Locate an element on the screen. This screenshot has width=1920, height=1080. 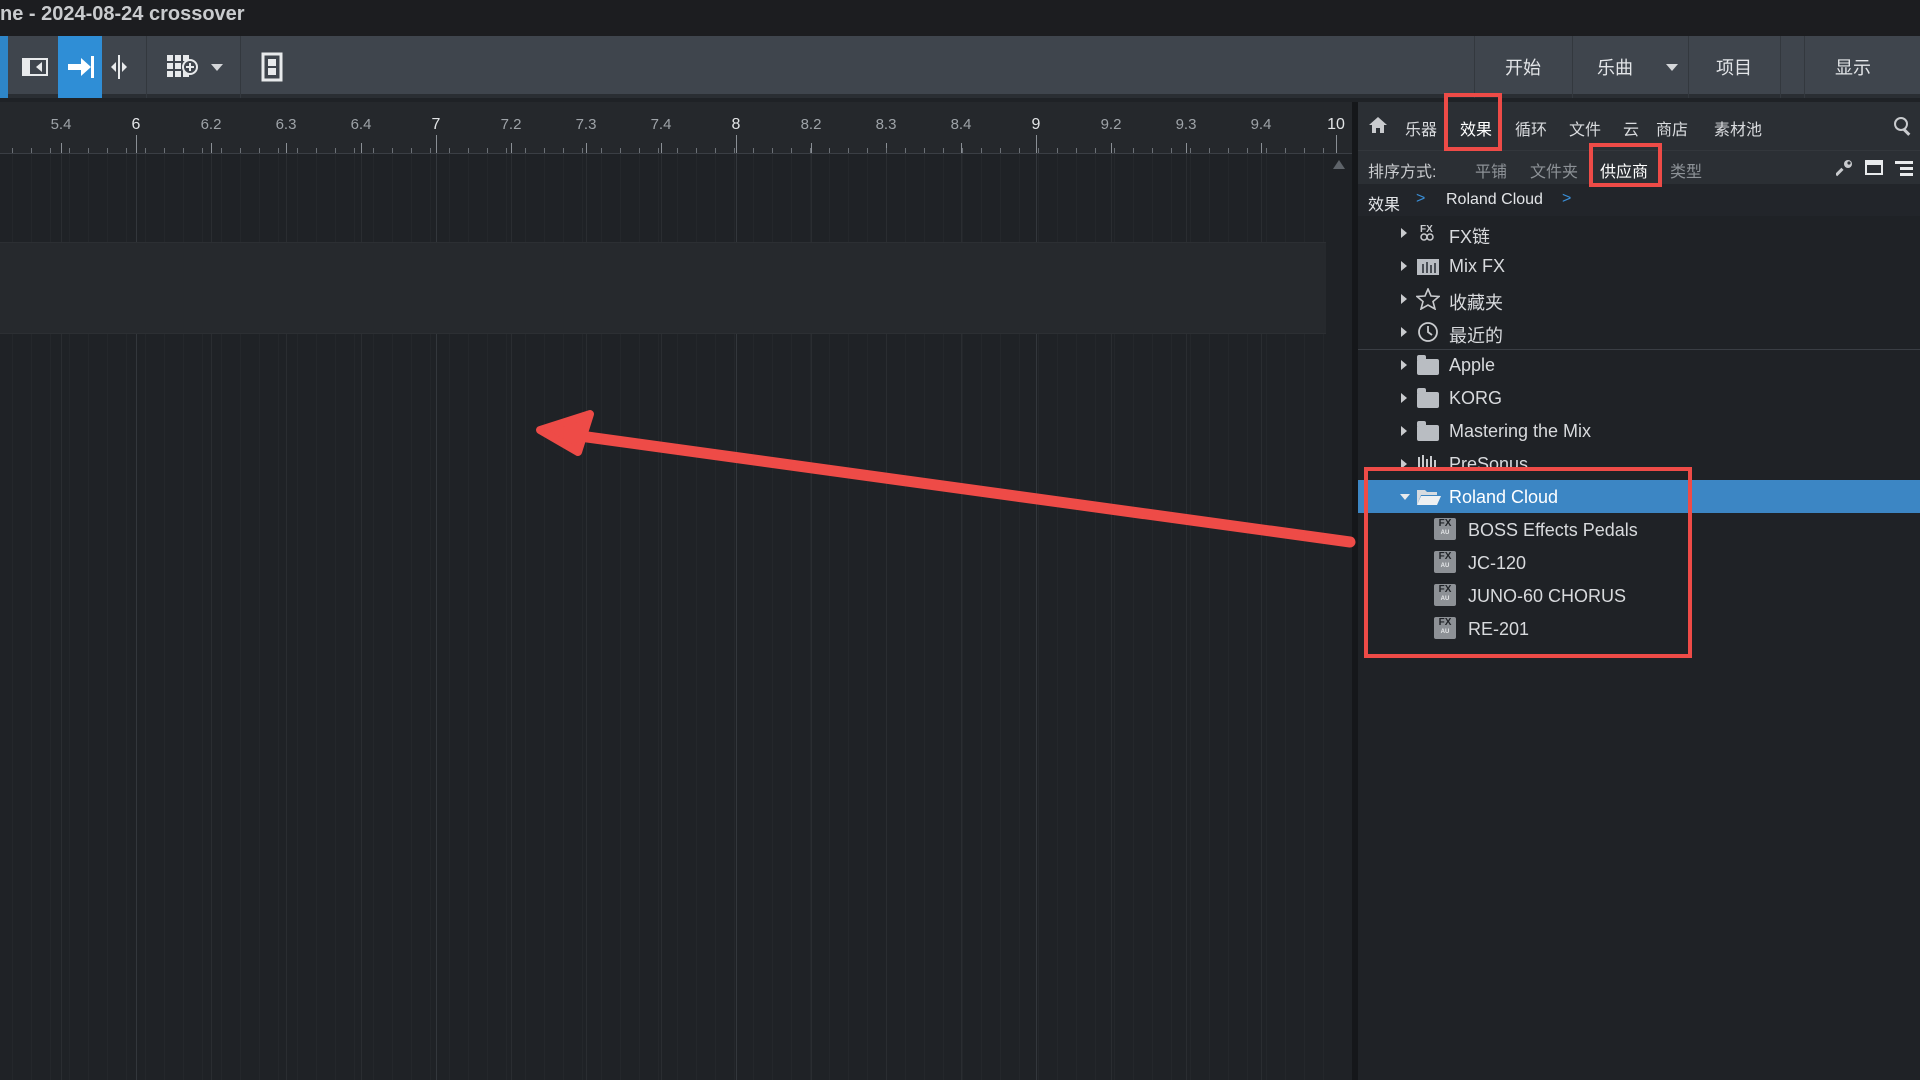
arrow-head-icon is located at coordinates (565, 433).